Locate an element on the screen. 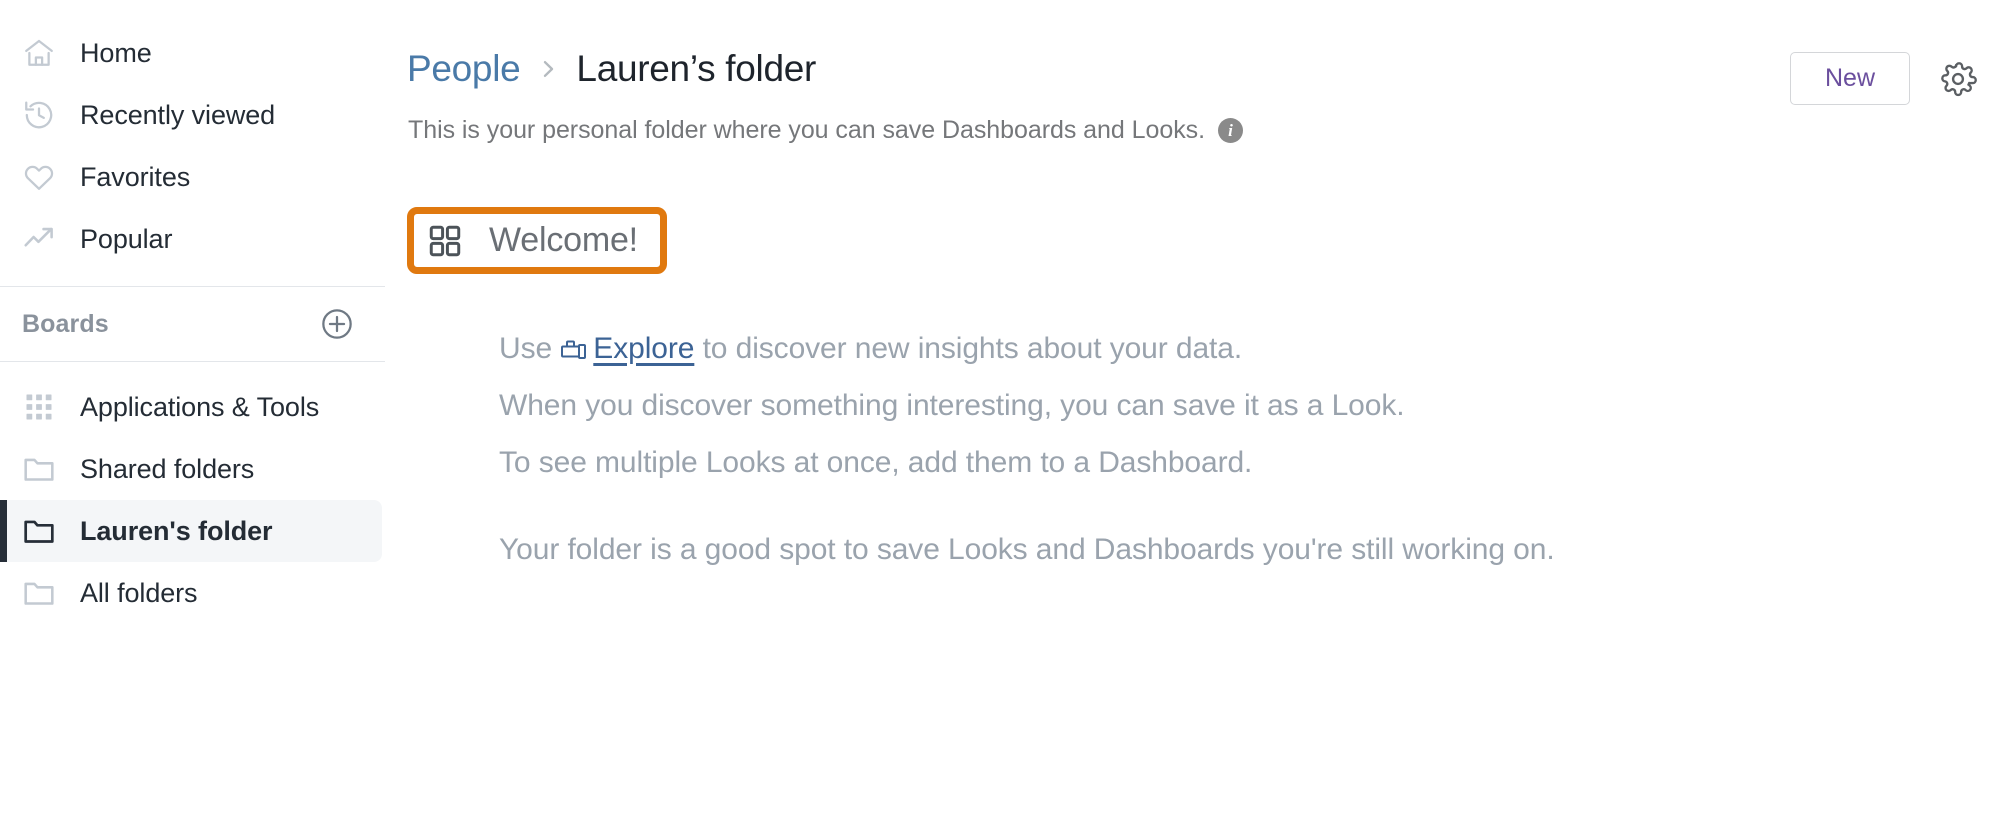  sidebar-item-label: Lauren's folder is located at coordinates (176, 530).